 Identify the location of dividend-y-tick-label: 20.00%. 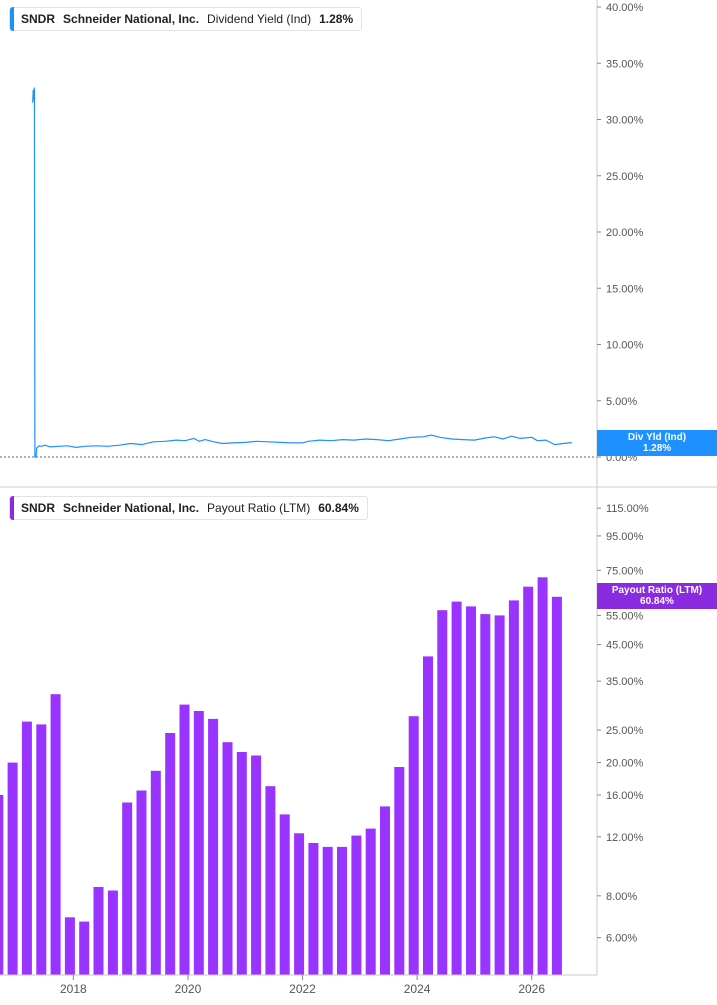
(625, 233).